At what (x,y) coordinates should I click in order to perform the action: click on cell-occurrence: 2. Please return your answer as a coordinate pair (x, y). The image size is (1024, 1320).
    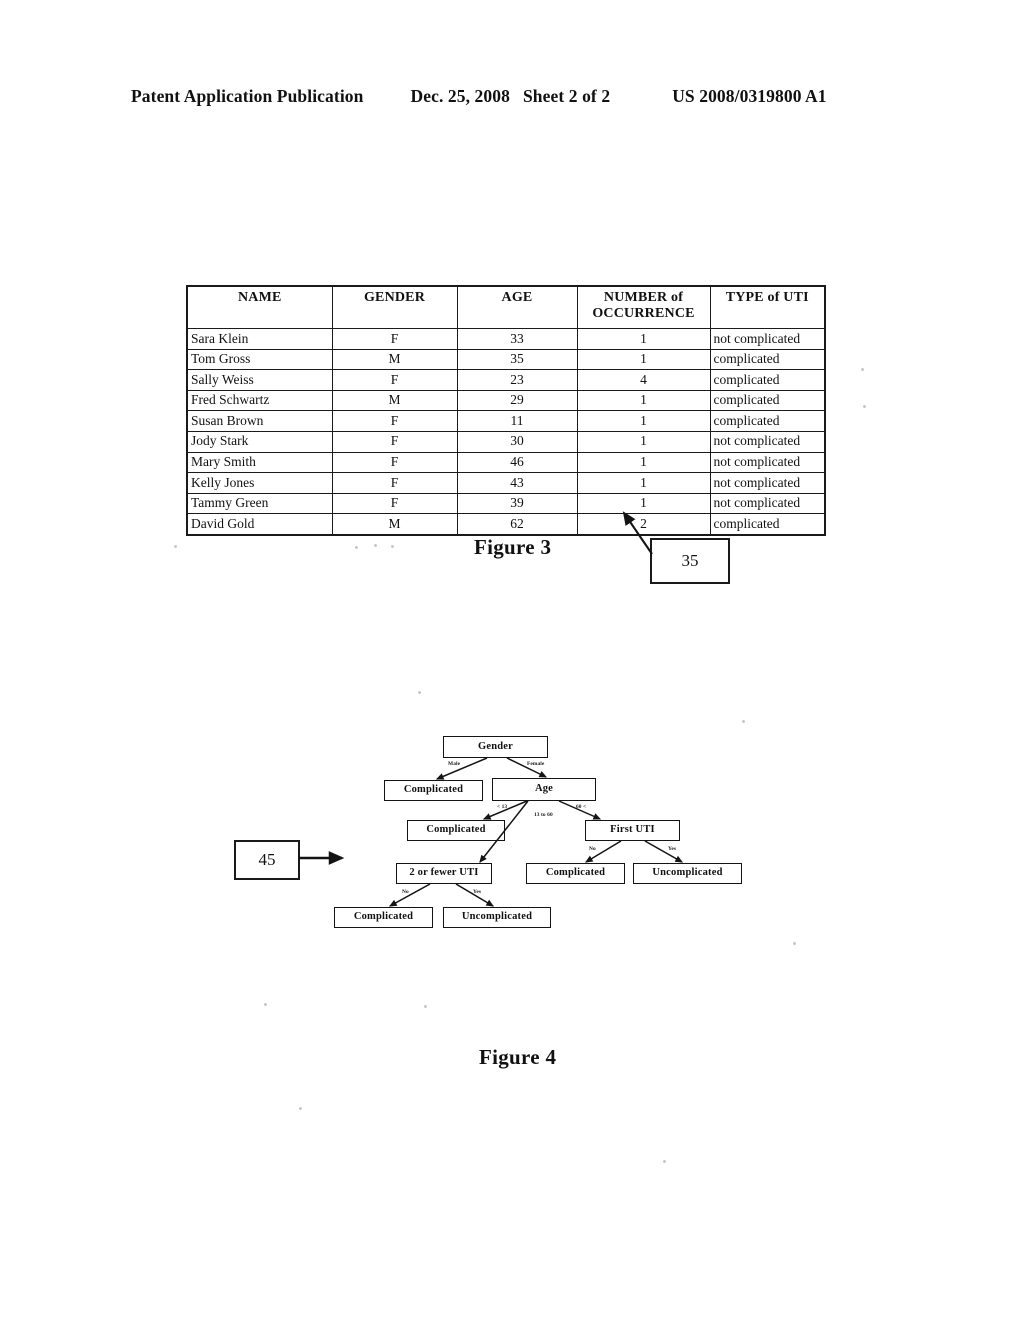
    Looking at the image, I should click on (643, 524).